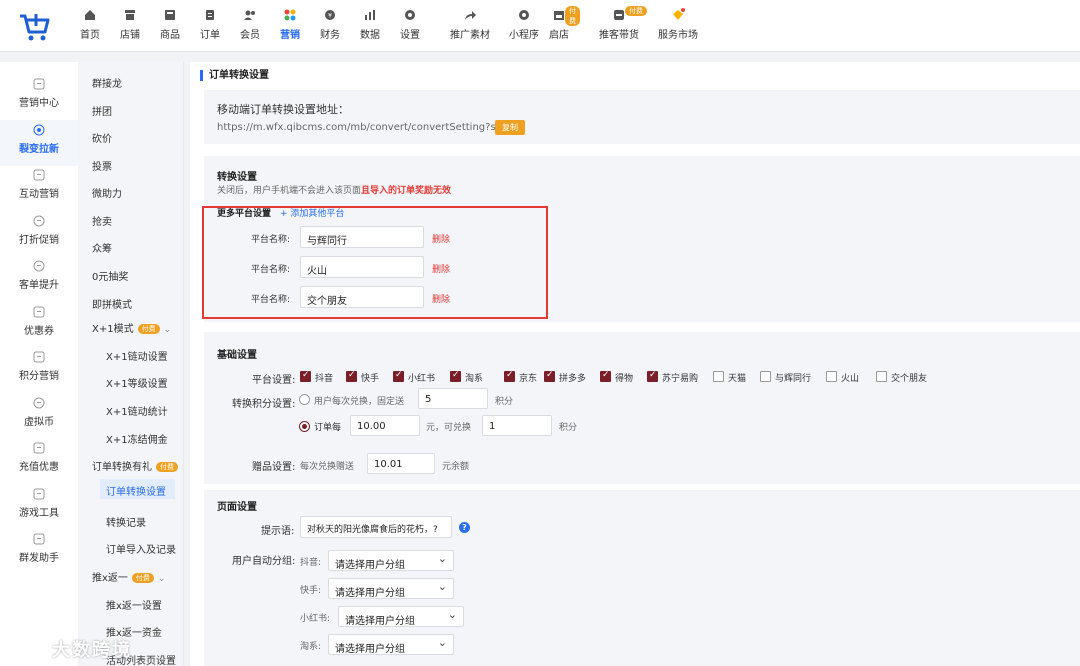 This screenshot has height=666, width=1080. Describe the element at coordinates (470, 23) in the screenshot. I see `nav-item-9: 推广素材` at that location.